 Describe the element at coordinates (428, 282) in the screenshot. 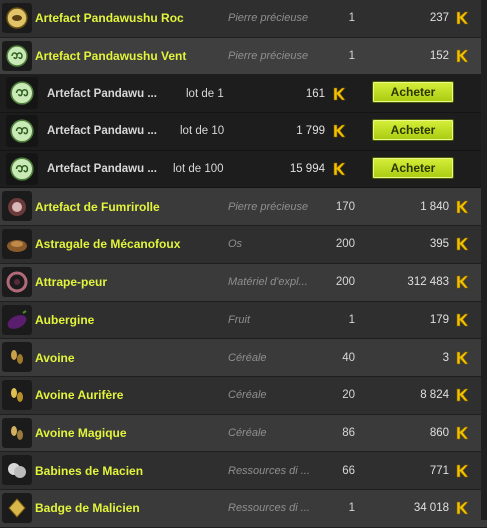

I see `item-price: 312 483` at that location.